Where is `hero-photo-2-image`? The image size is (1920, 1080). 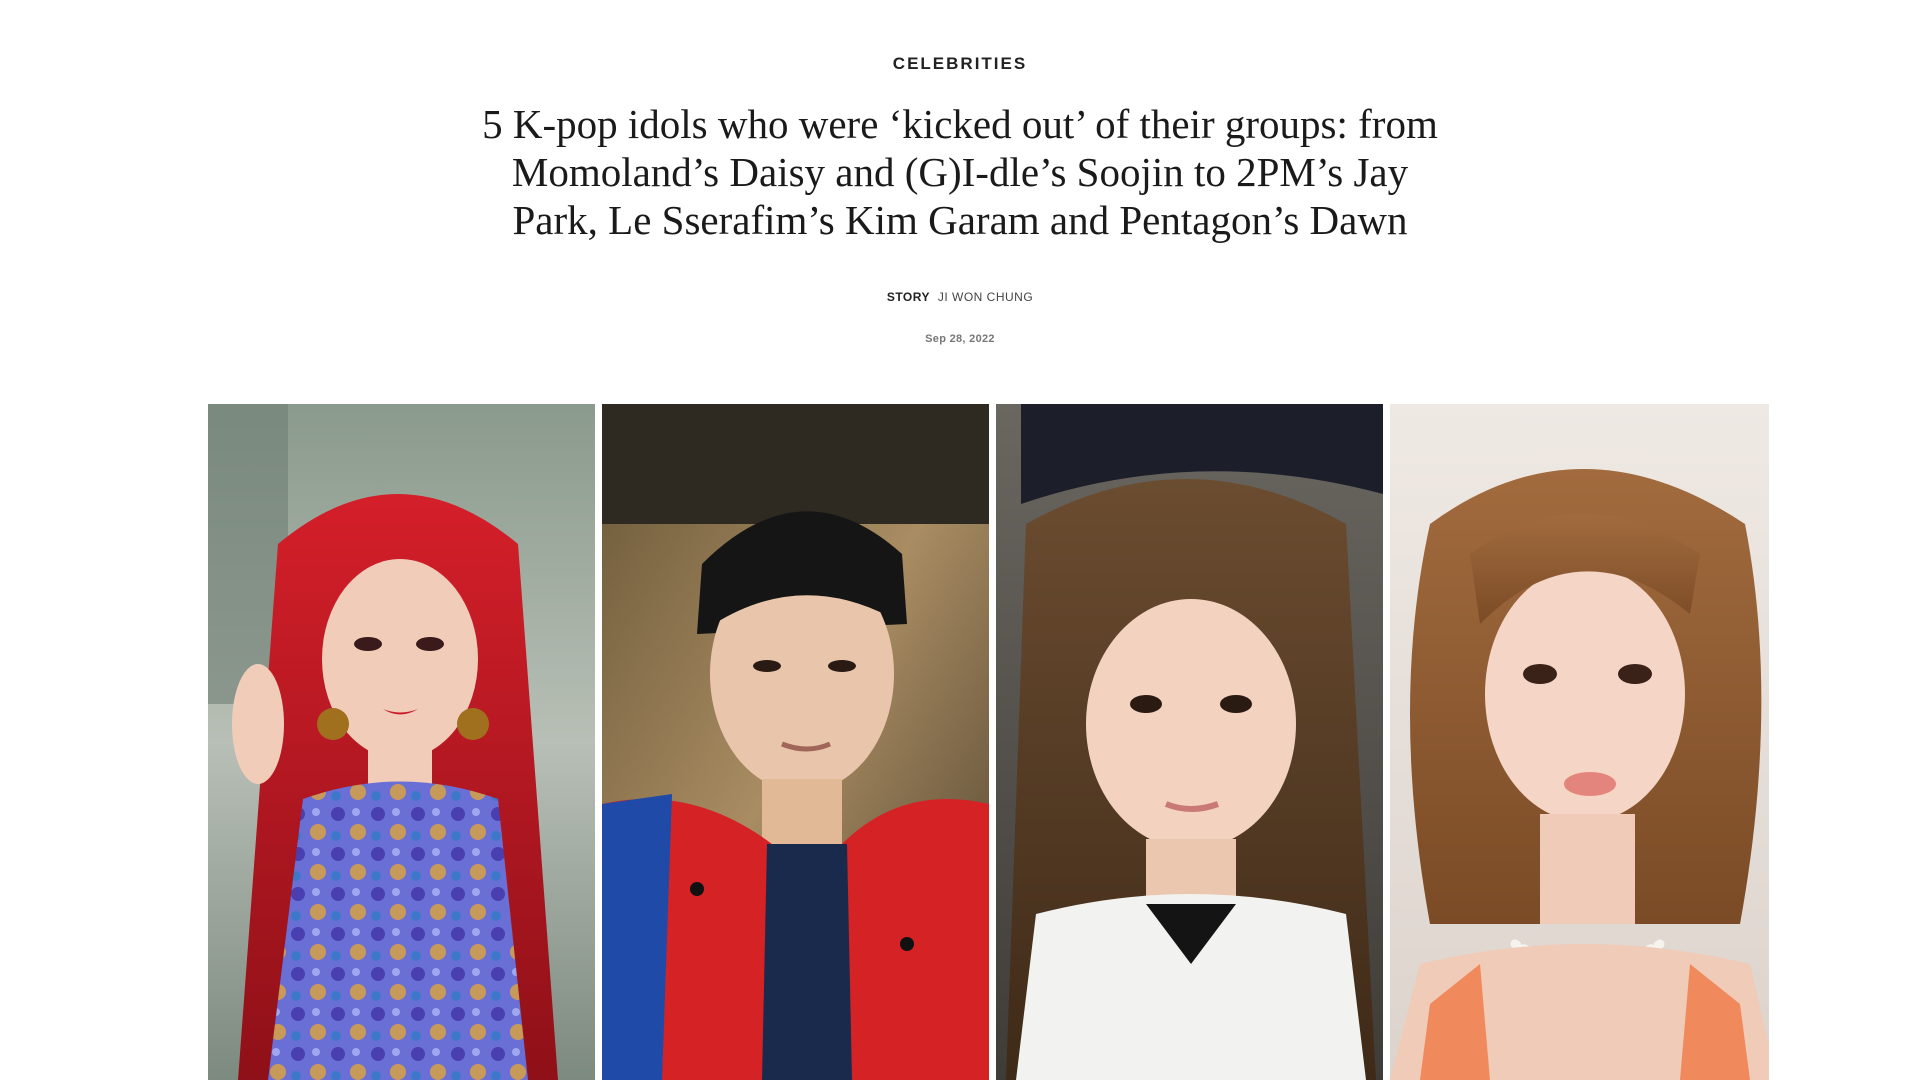
hero-photo-2-image is located at coordinates (795, 742).